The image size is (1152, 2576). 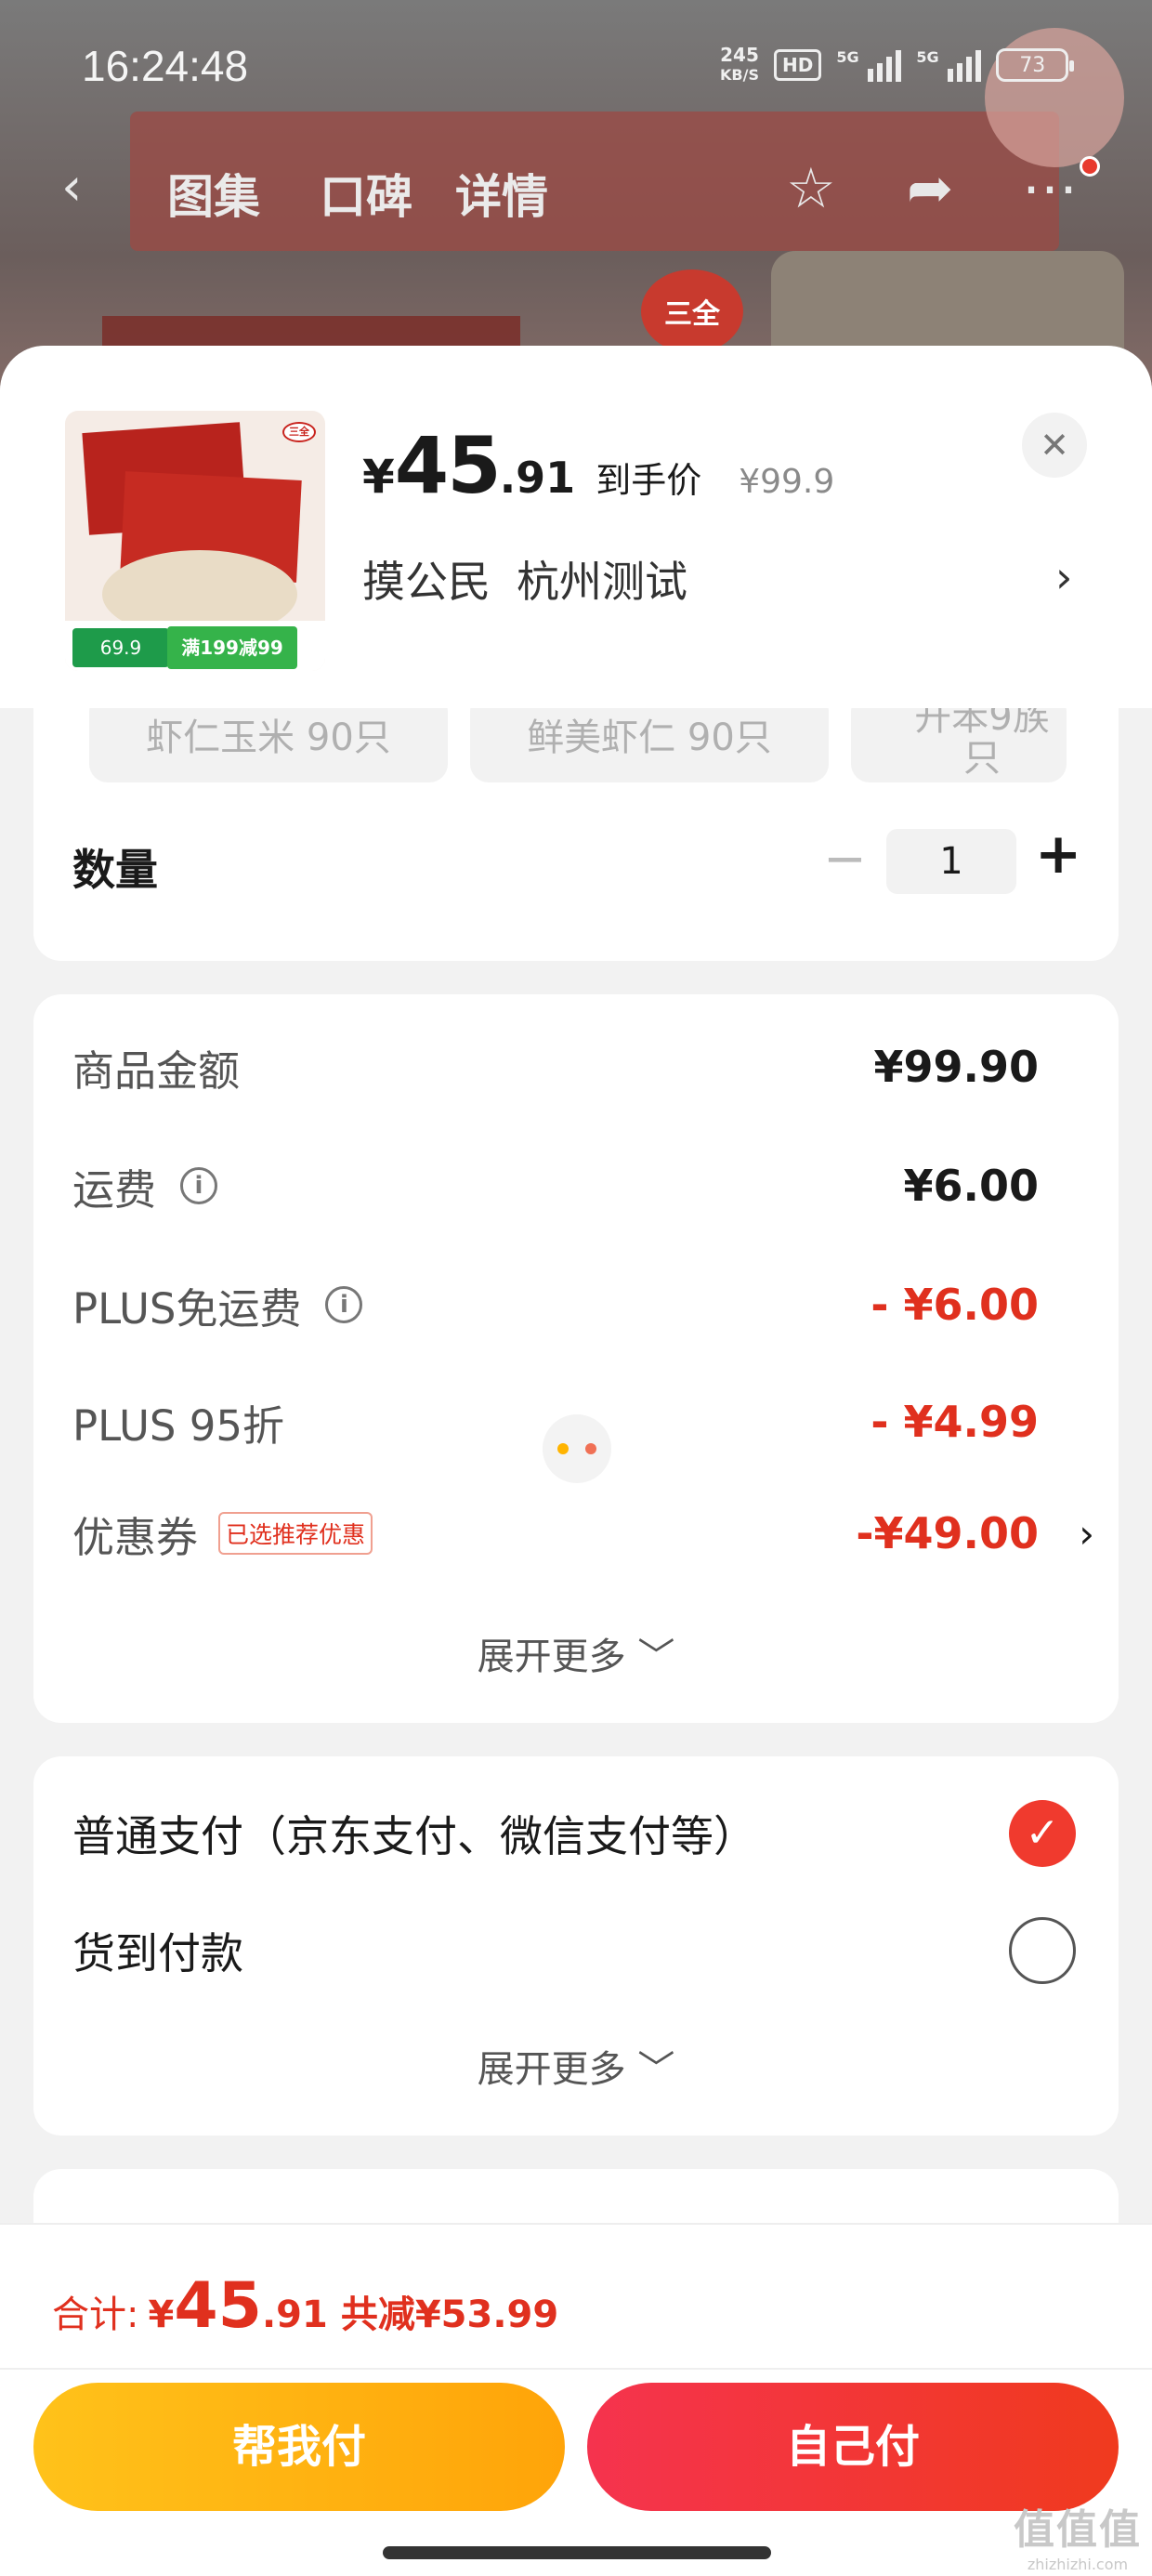 I want to click on price-row: ¥ 45 .91 到手价 ¥99.9, so click(x=598, y=465).